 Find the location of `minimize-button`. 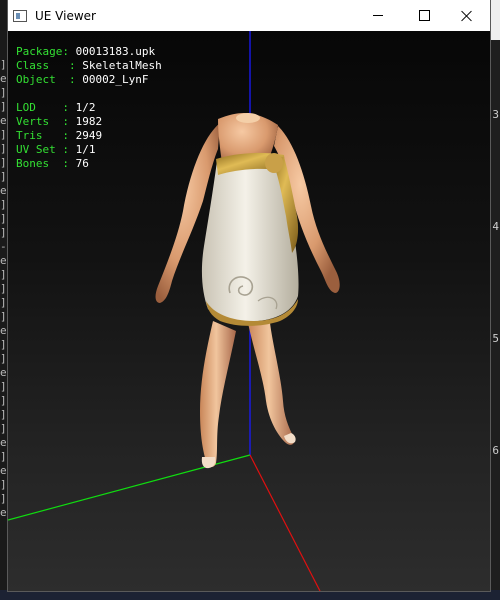

minimize-button is located at coordinates (378, 15).